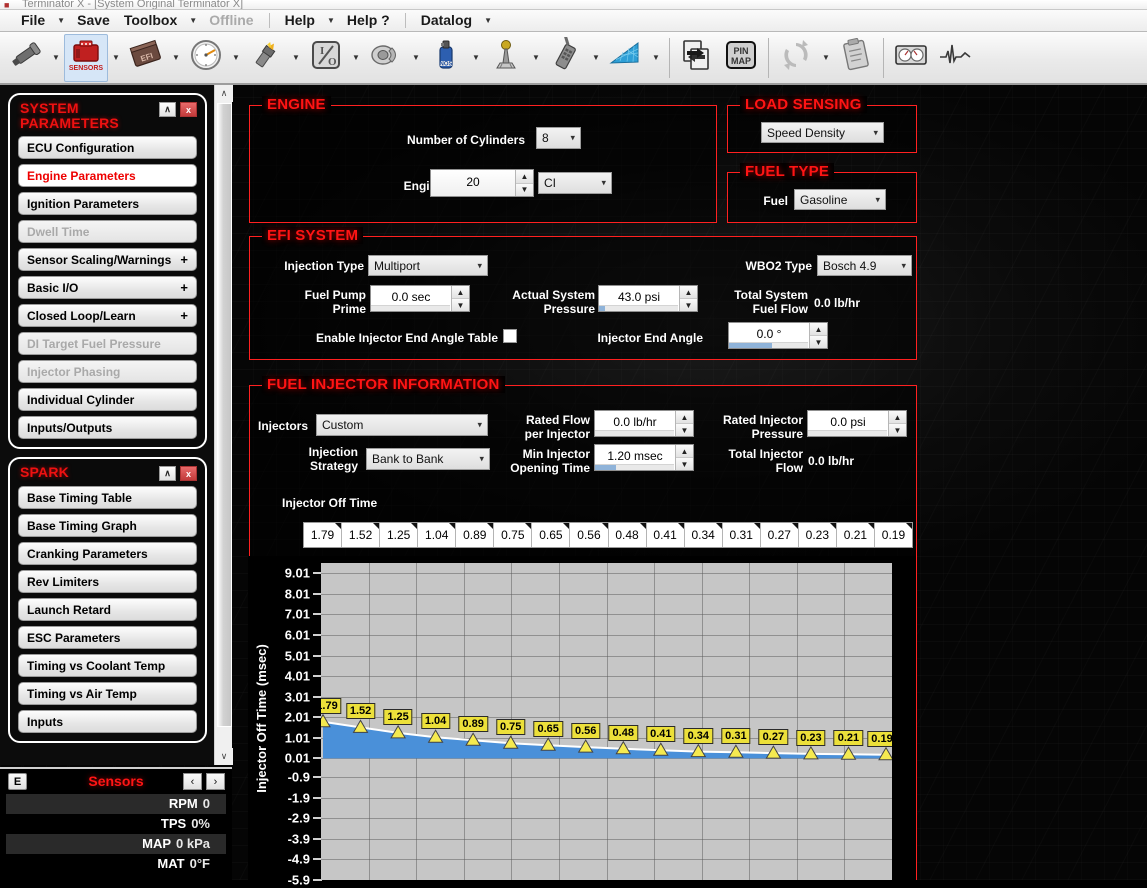 This screenshot has width=1147, height=888. Describe the element at coordinates (428, 265) in the screenshot. I see `injection-type-select: Multiport ▾` at that location.